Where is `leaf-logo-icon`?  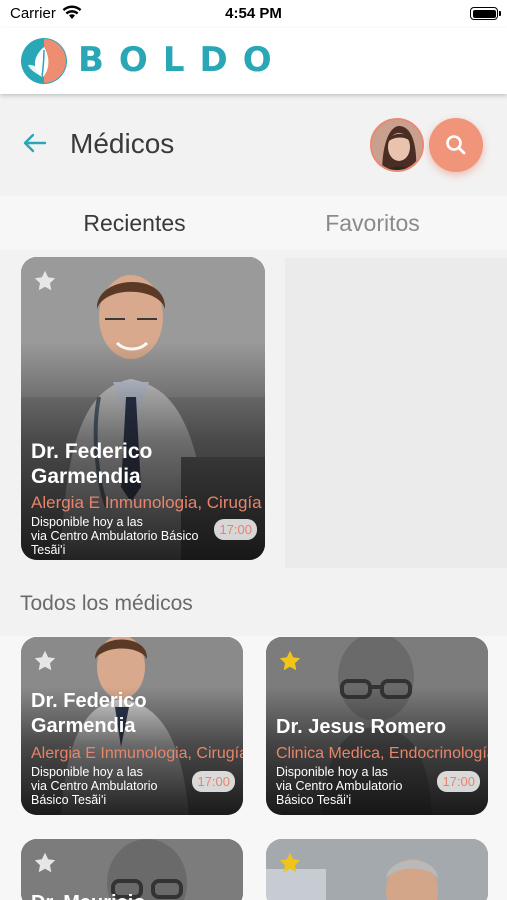
leaf-logo-icon is located at coordinates (44, 61).